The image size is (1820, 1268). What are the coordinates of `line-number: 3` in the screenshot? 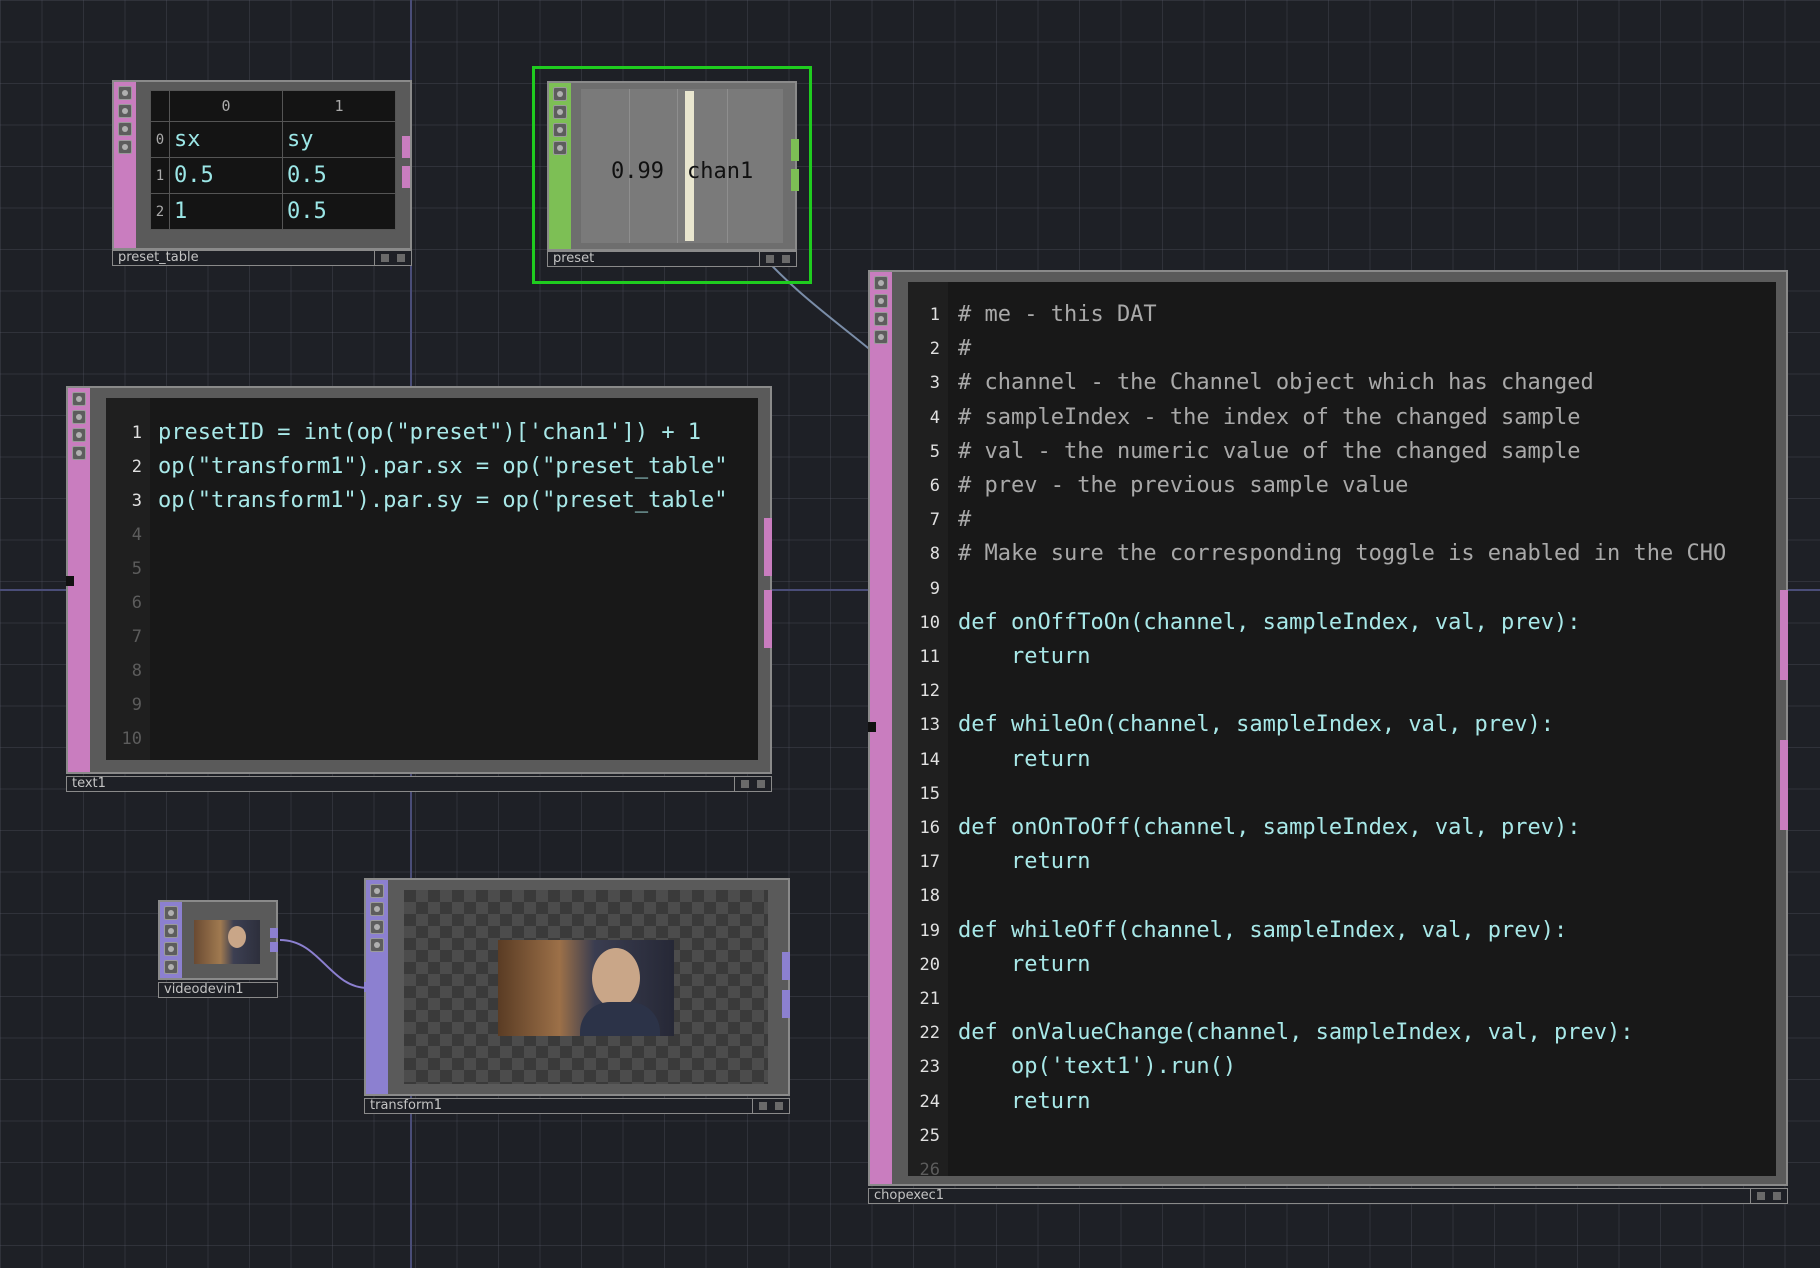 It's located at (934, 383).